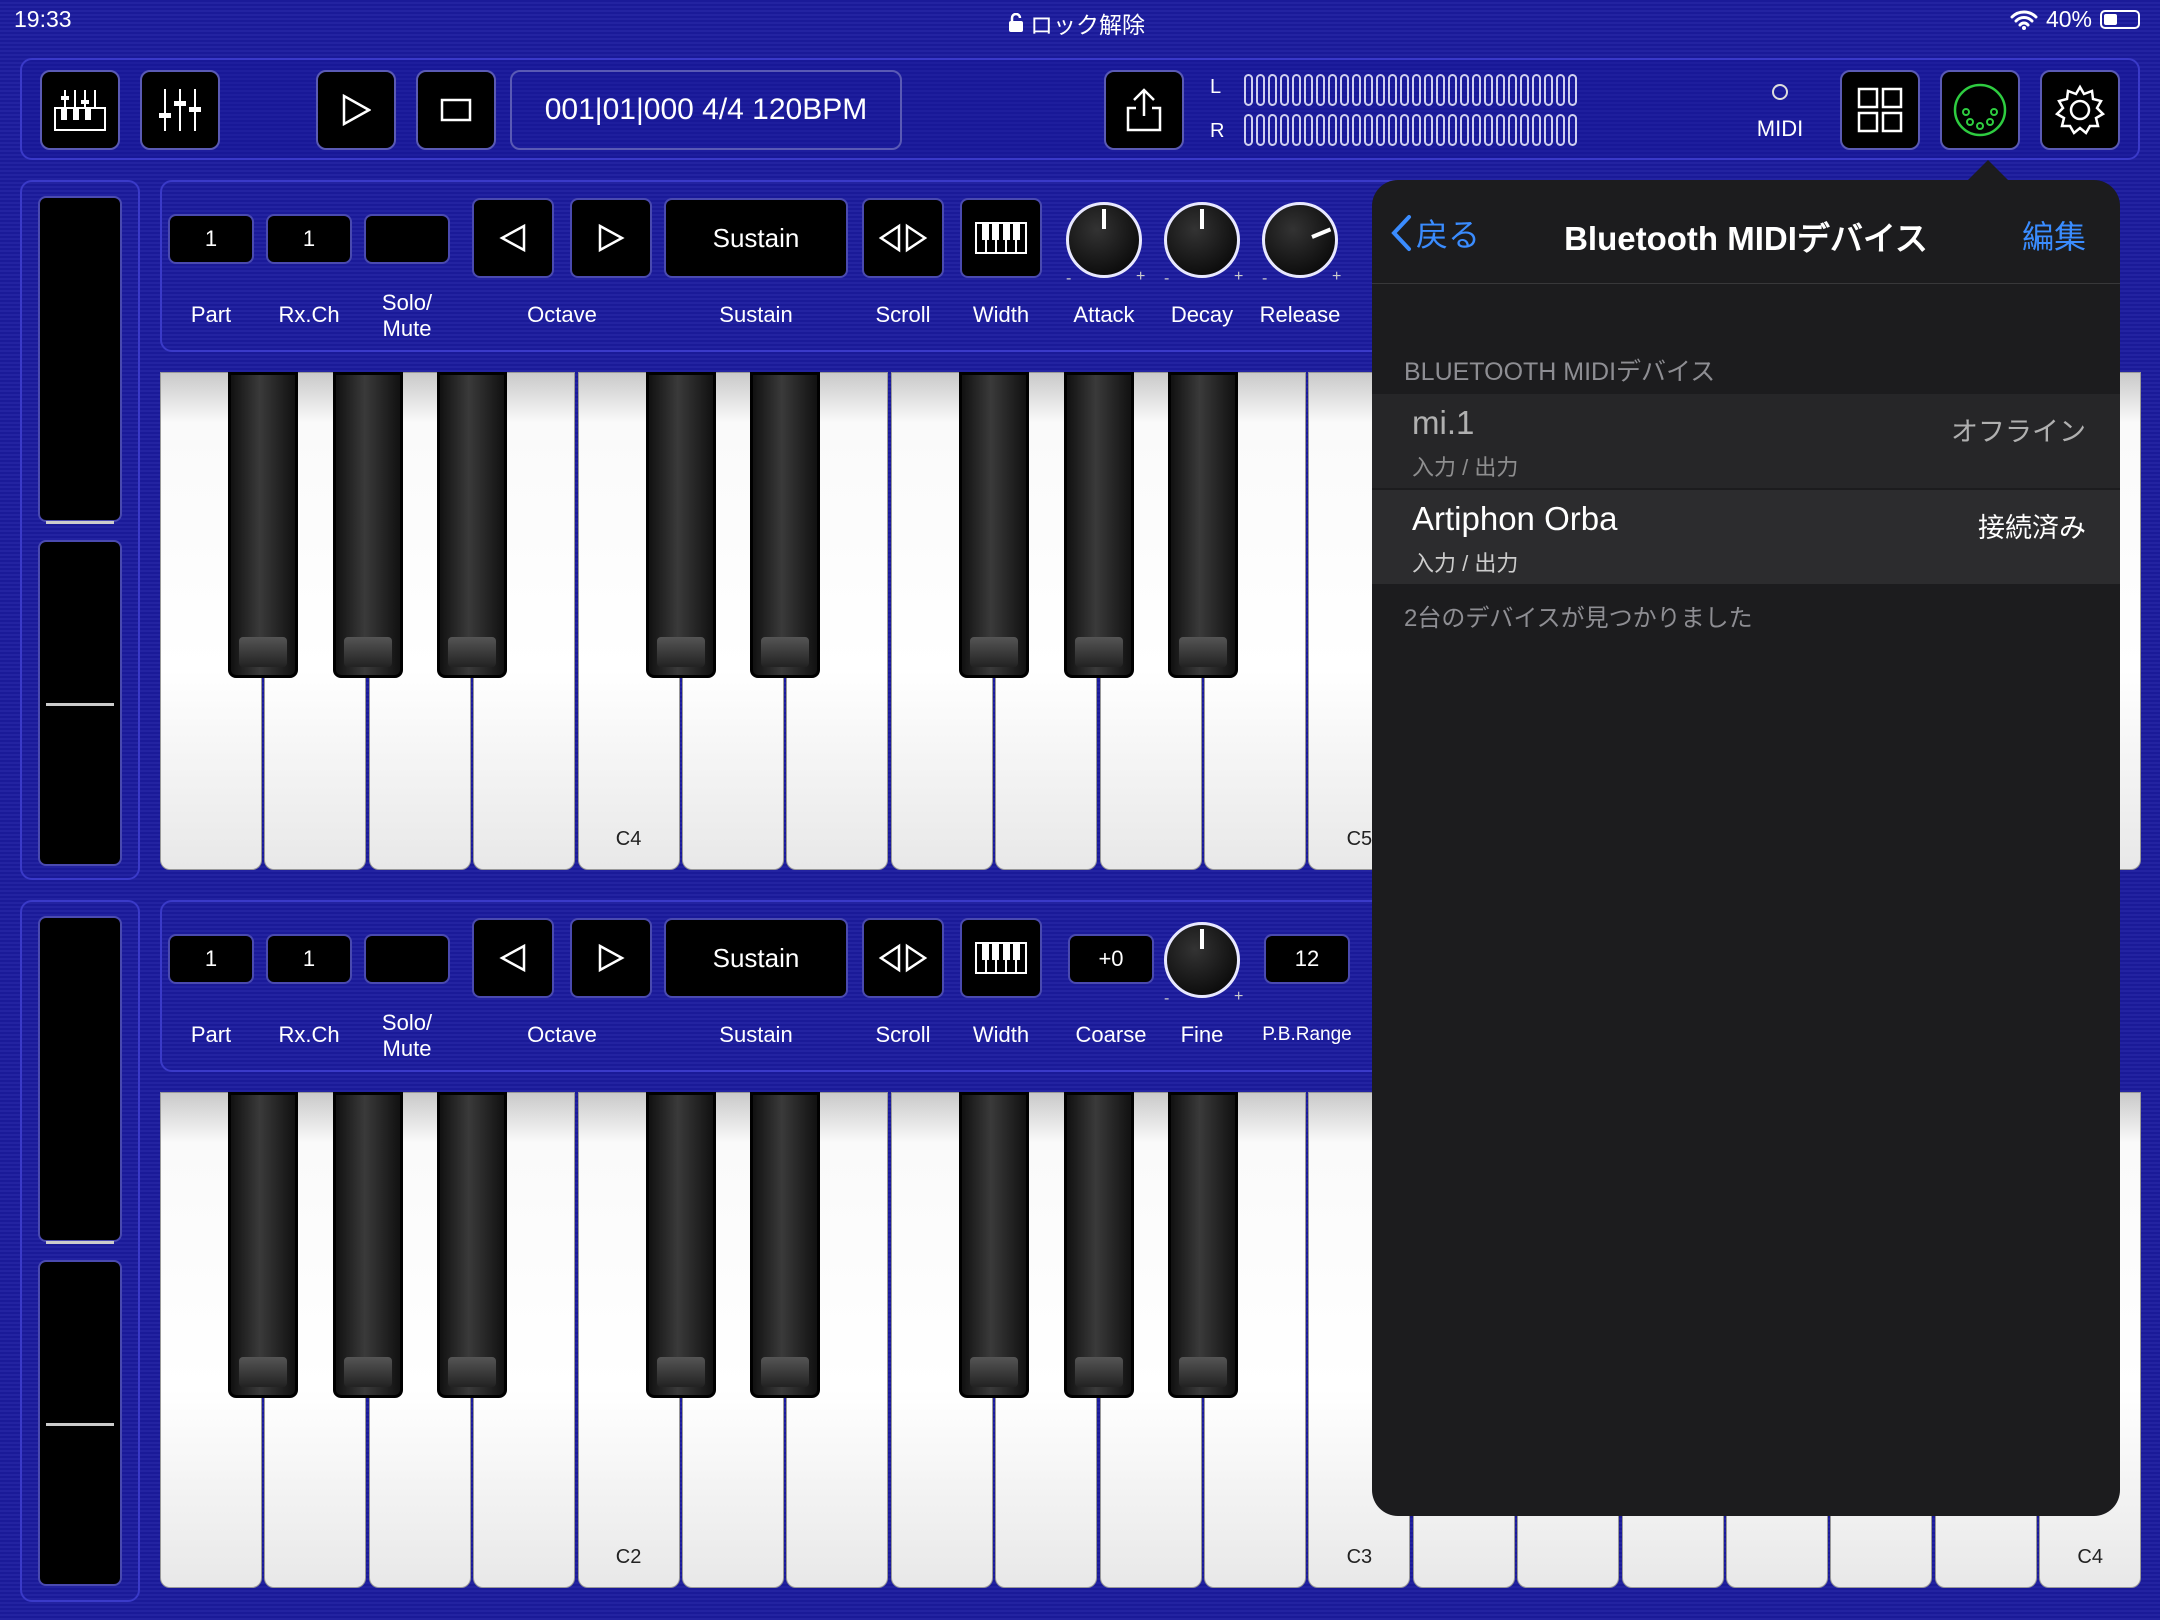 The image size is (2160, 1620). Describe the element at coordinates (2054, 235) in the screenshot. I see `edit-button: 編集` at that location.